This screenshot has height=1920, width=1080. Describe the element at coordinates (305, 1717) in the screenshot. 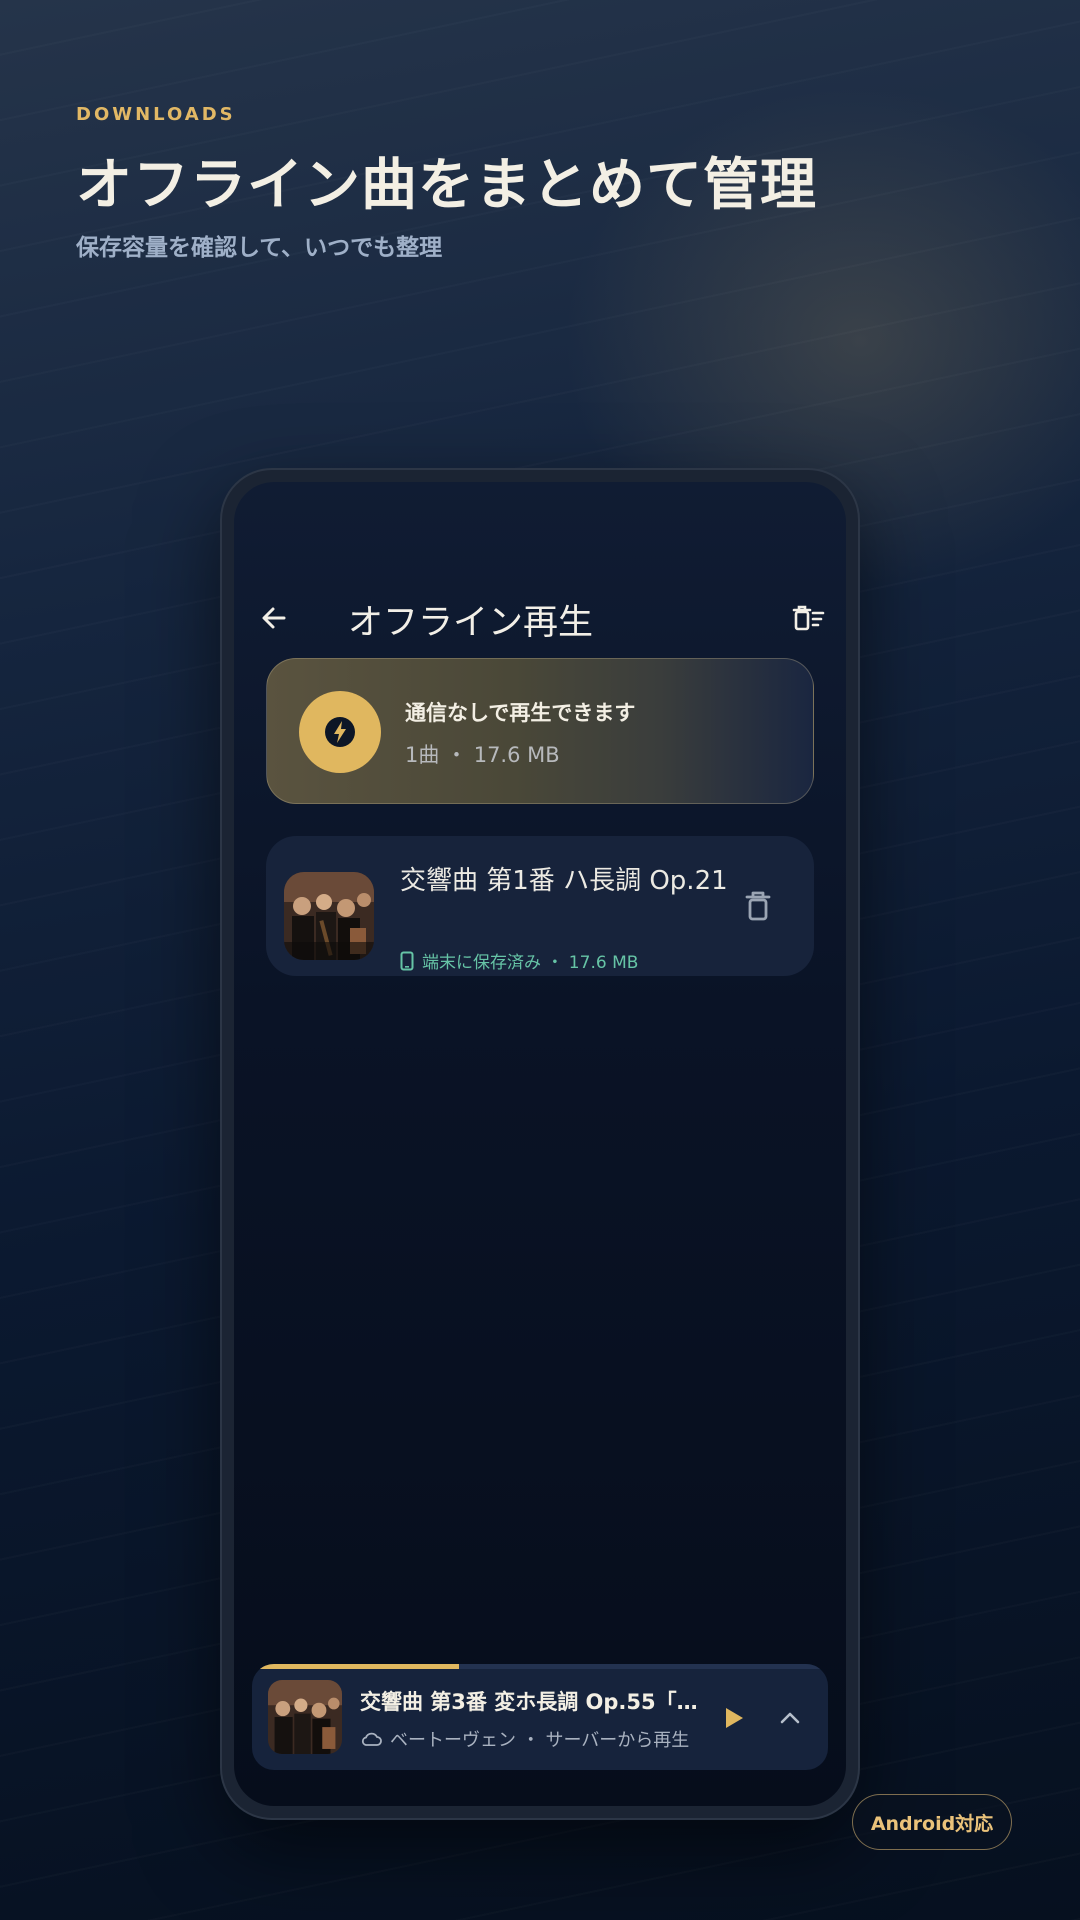

I see `mini-player-album-art` at that location.